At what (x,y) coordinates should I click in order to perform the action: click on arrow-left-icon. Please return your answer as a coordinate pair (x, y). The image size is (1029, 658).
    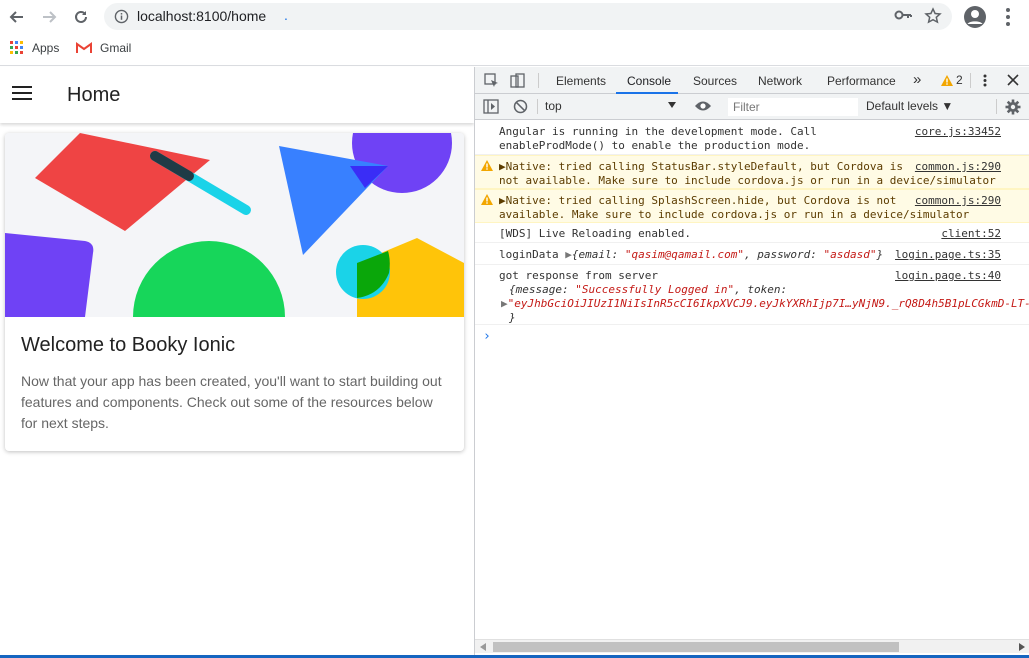
    Looking at the image, I should click on (16, 17).